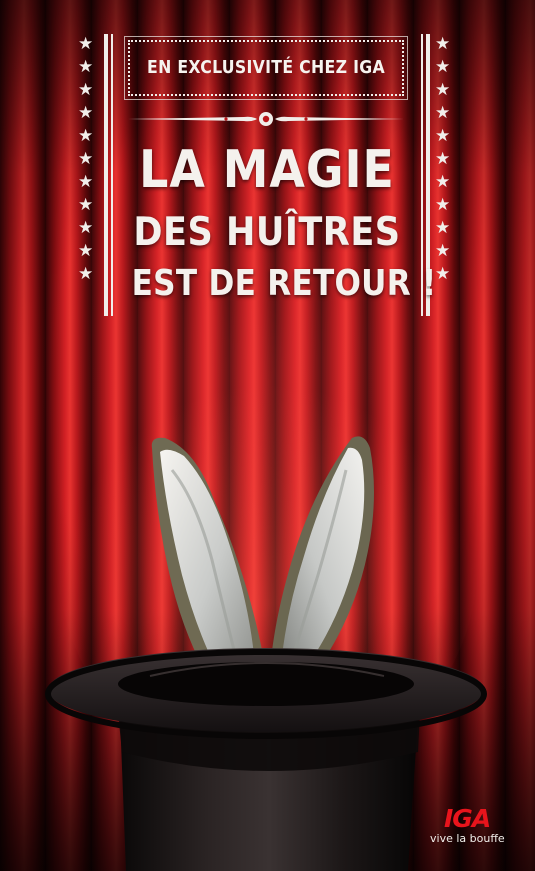 The height and width of the screenshot is (871, 535). I want to click on headline-line-3: EST DE RETOUR !, so click(284, 283).